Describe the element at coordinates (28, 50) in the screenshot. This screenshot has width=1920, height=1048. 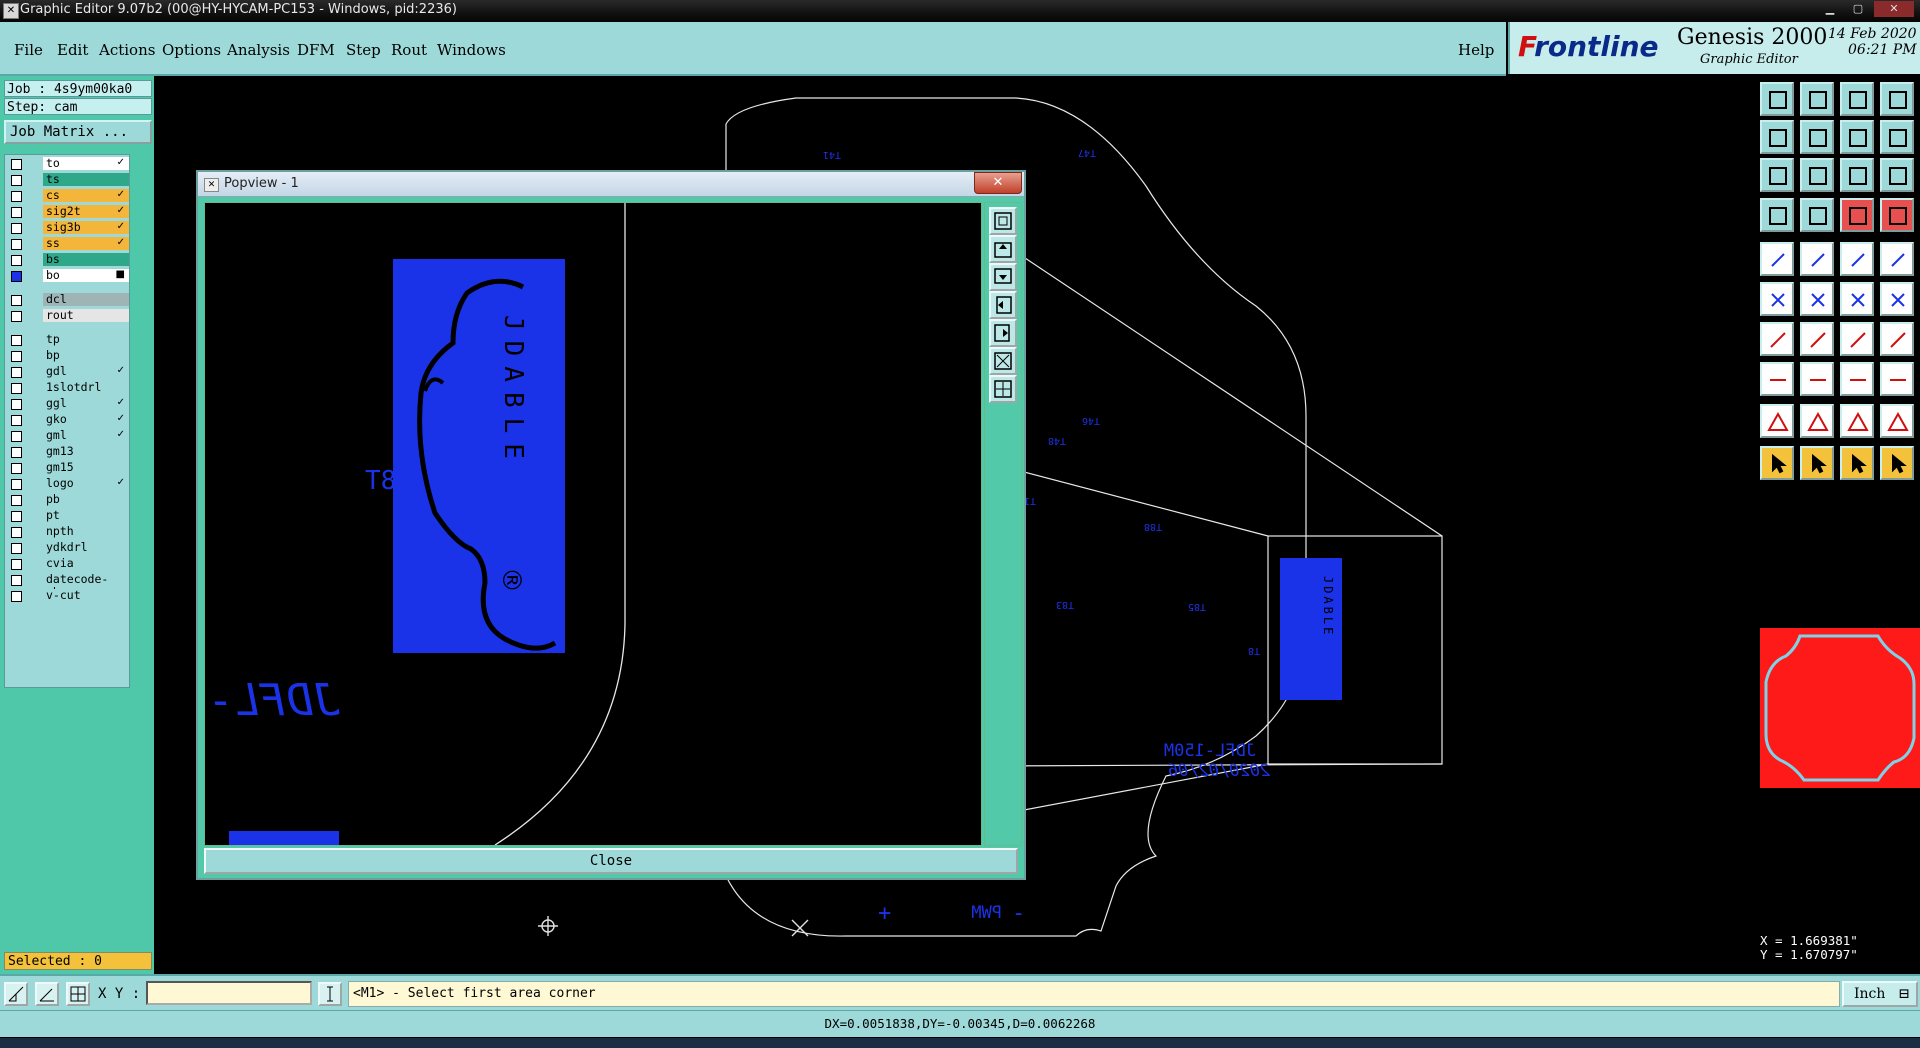
I see `menu-file: File` at that location.